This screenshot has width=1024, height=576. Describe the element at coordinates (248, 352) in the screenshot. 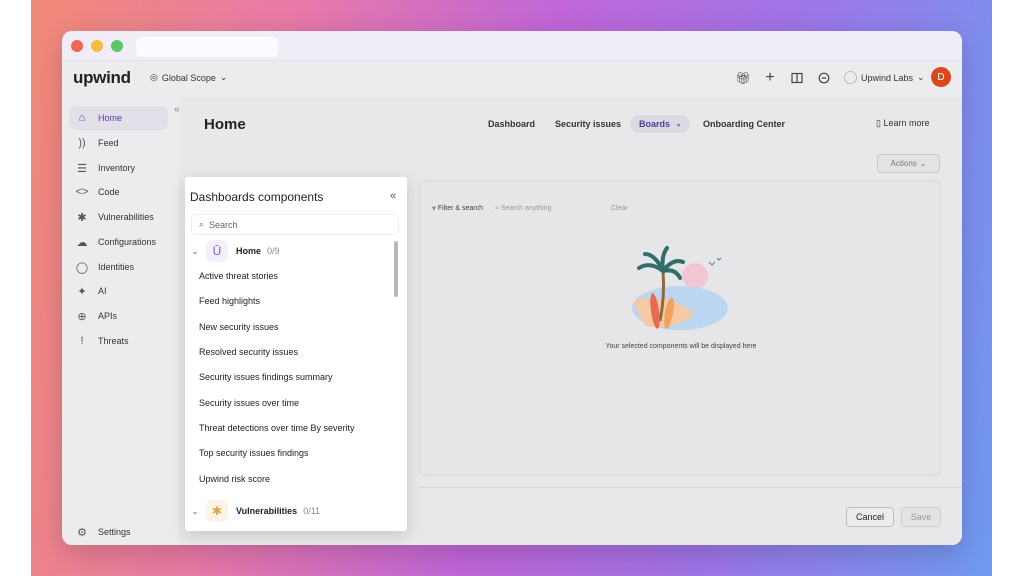

I see `component-item: Resolved security issues` at that location.